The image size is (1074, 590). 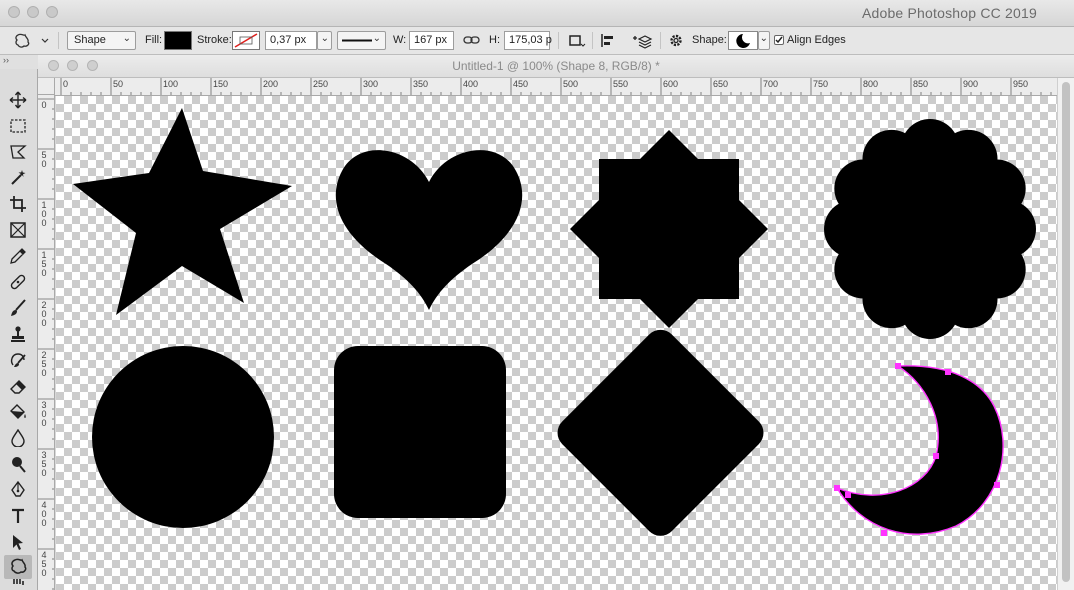 I want to click on eyedropper-tool, so click(x=18, y=256).